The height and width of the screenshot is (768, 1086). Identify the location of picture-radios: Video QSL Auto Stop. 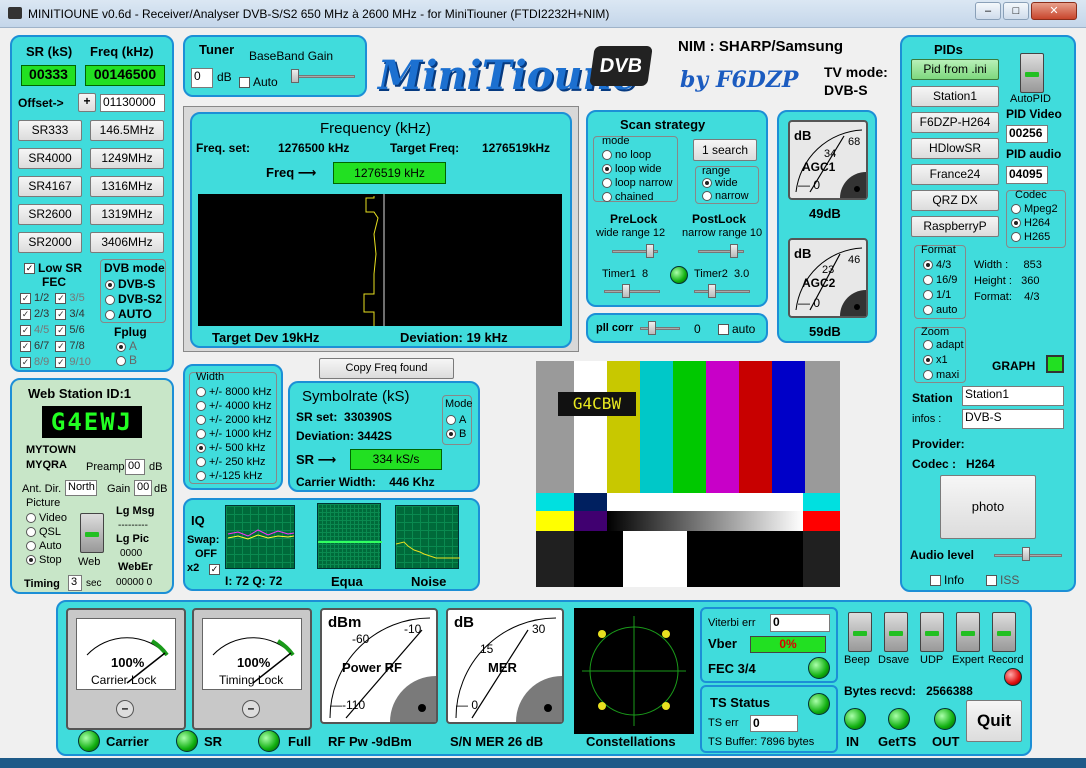
(46, 539).